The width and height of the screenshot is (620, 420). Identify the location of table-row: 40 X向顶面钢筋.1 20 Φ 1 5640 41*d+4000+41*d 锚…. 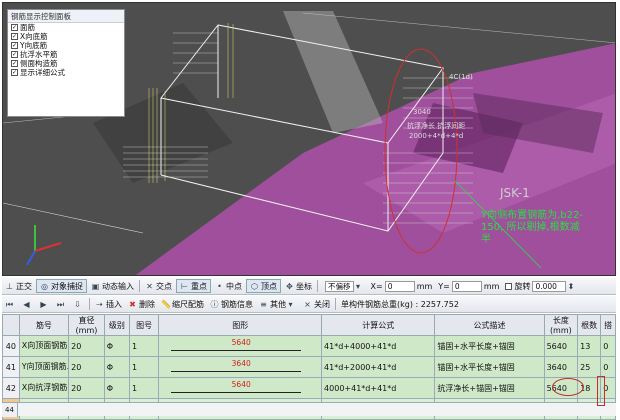
(309, 346).